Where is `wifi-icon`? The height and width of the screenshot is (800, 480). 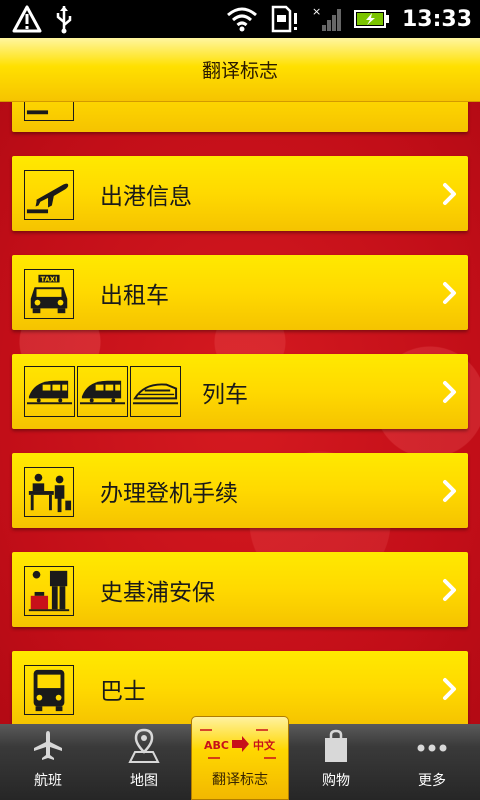
wifi-icon is located at coordinates (241, 19).